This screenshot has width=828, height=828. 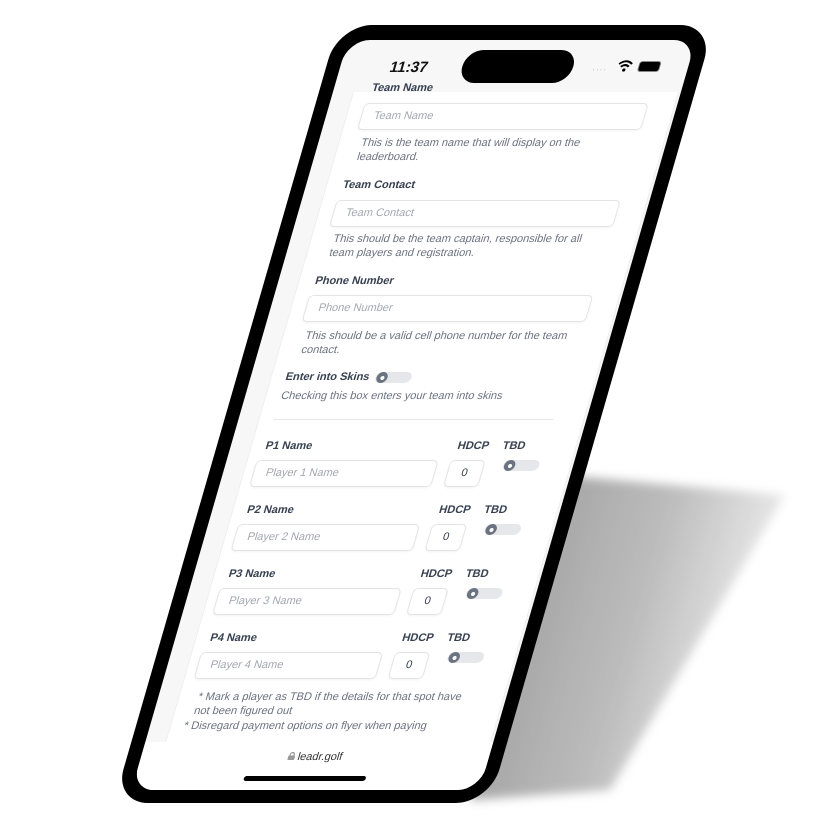 What do you see at coordinates (288, 665) in the screenshot?
I see `player-name-input: Player 4 Name` at bounding box center [288, 665].